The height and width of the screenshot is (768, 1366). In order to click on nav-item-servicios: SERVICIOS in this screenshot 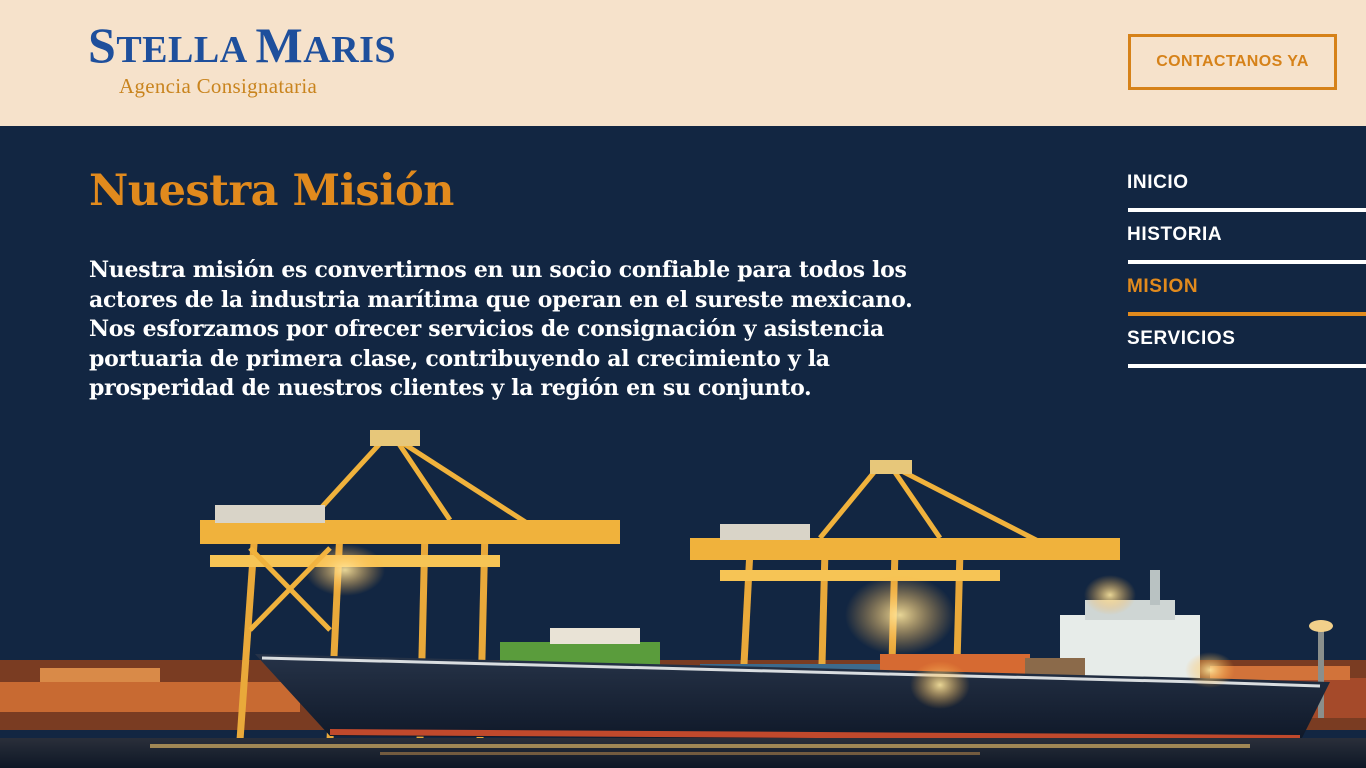, I will do `click(1246, 342)`.